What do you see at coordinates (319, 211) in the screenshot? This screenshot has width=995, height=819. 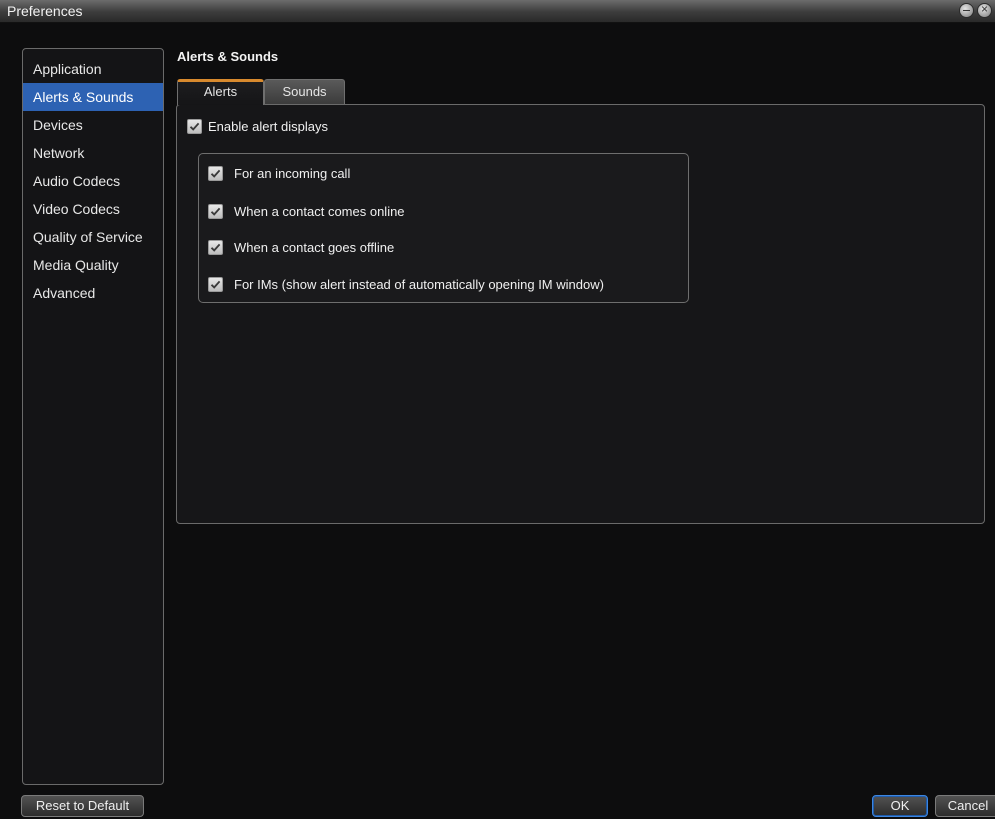 I see `contact-online-label: When a contact comes online` at bounding box center [319, 211].